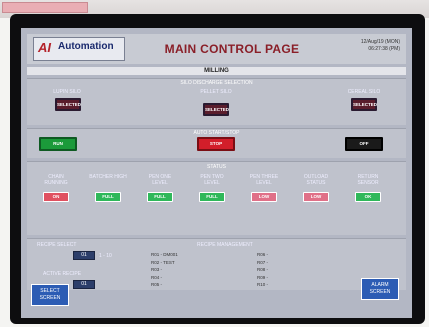 The width and height of the screenshot is (429, 327). What do you see at coordinates (45, 7) in the screenshot?
I see `sticker-label` at bounding box center [45, 7].